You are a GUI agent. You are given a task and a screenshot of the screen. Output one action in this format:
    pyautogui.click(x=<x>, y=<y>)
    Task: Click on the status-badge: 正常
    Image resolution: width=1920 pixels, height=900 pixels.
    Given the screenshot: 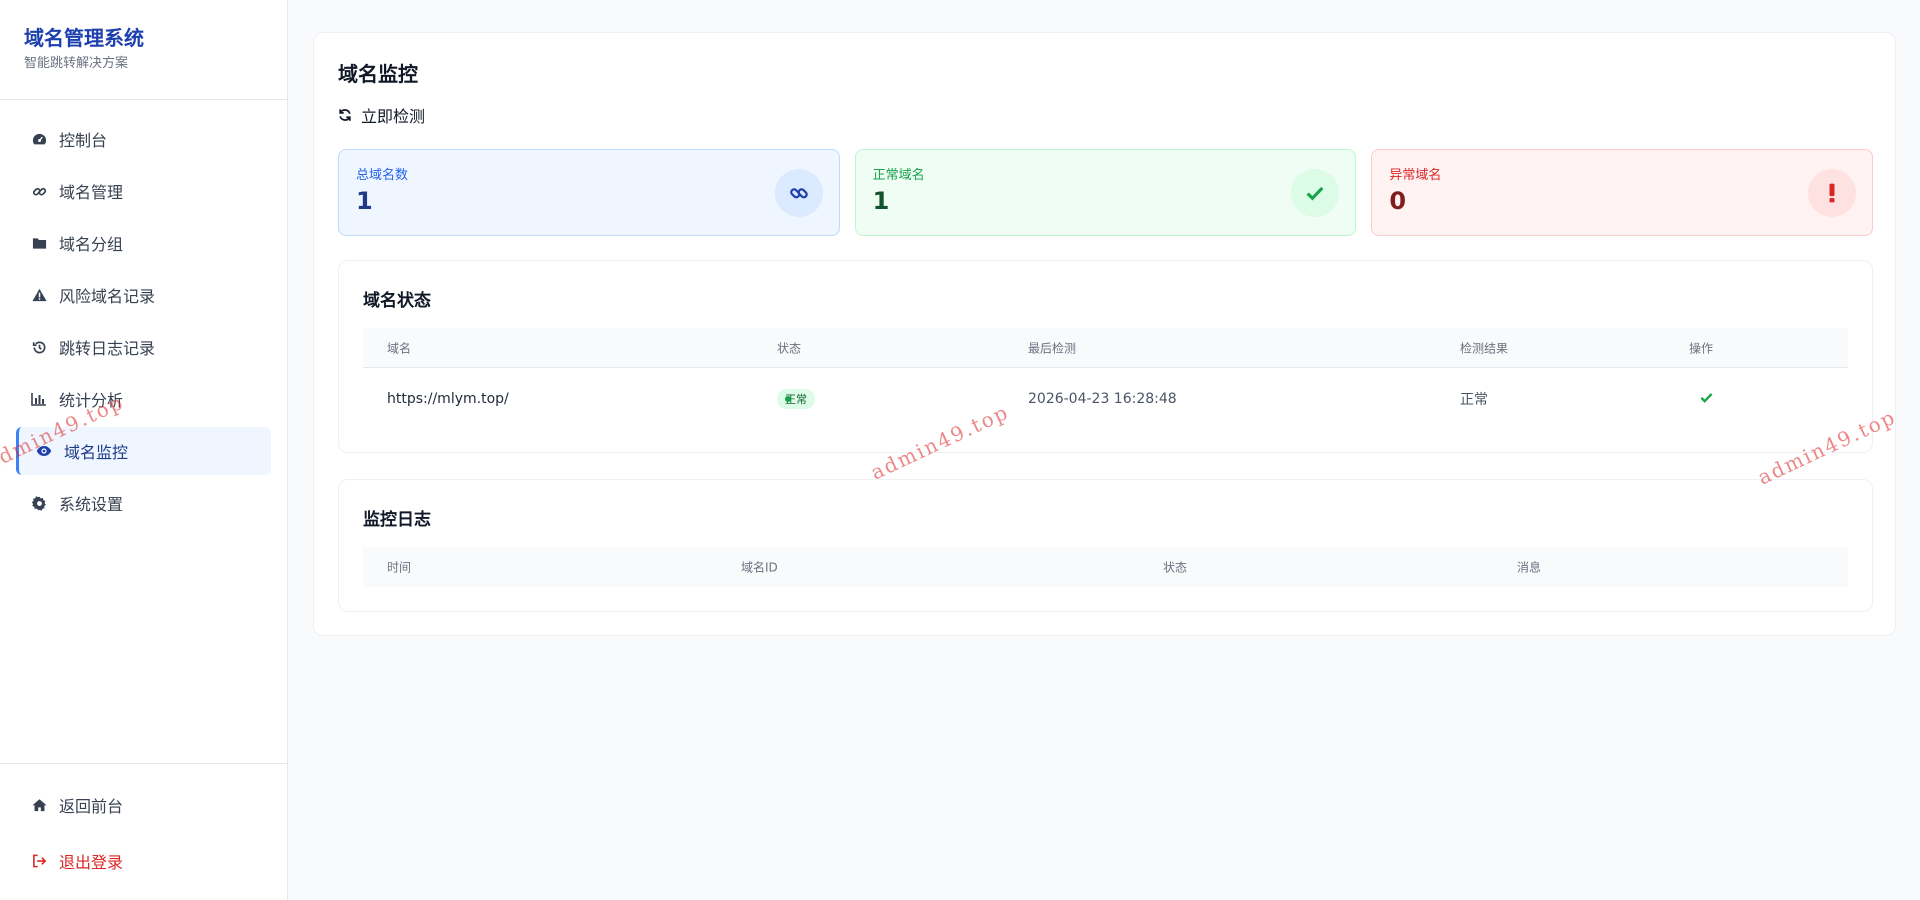 What is the action you would take?
    pyautogui.click(x=796, y=399)
    